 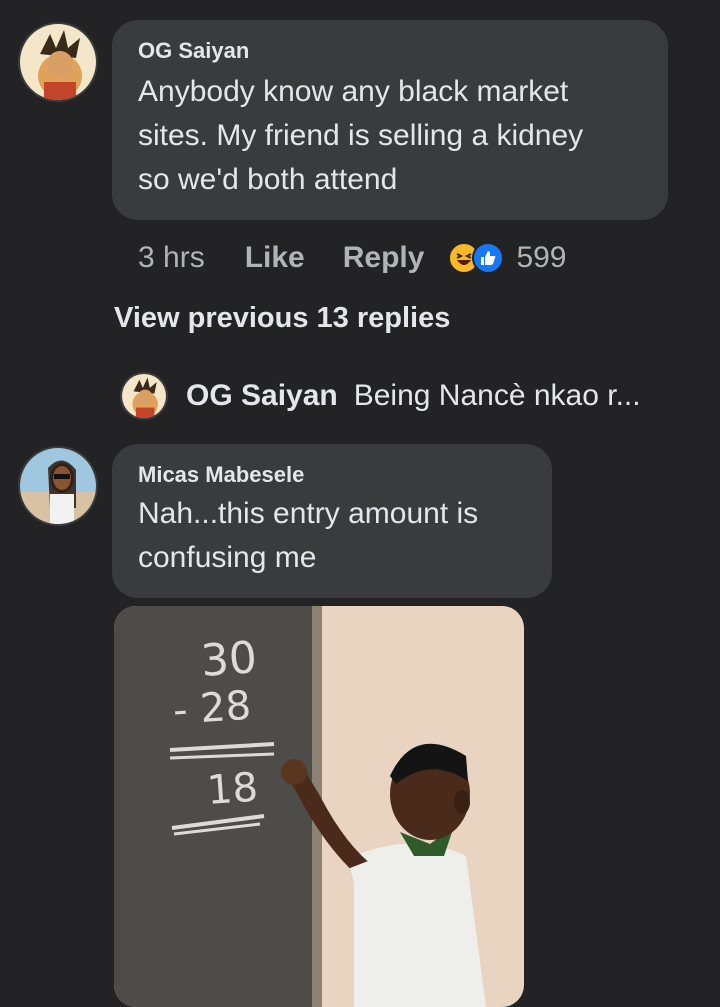 I want to click on chalk-number: - 28, so click(x=211, y=708).